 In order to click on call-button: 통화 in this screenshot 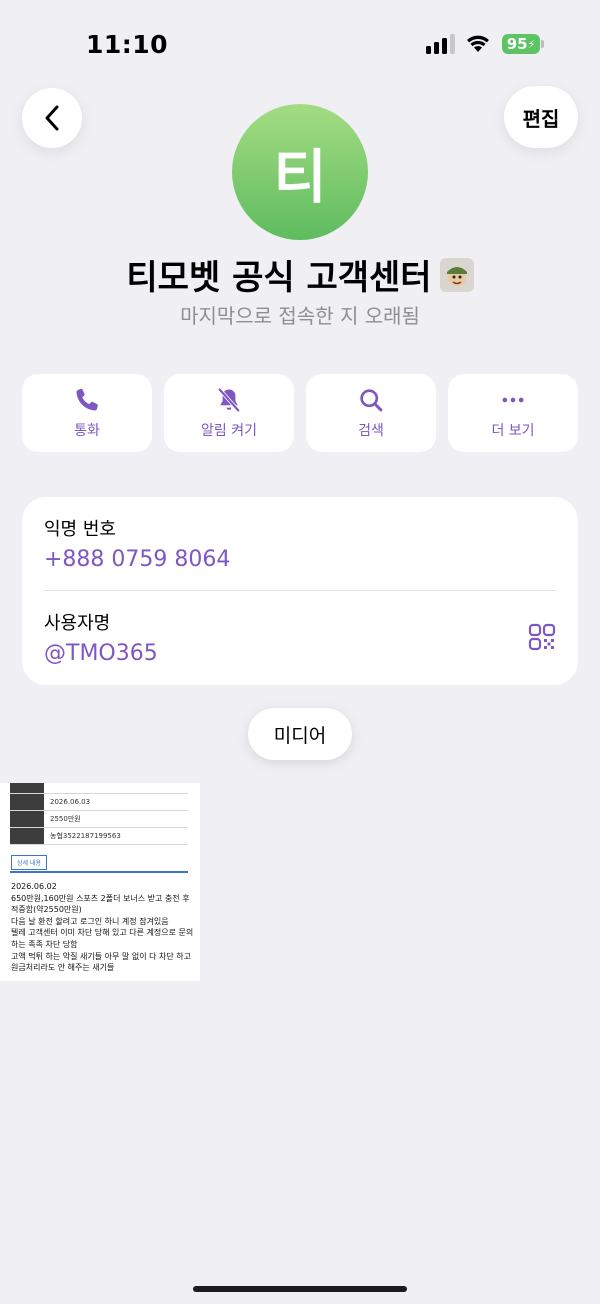, I will do `click(87, 413)`.